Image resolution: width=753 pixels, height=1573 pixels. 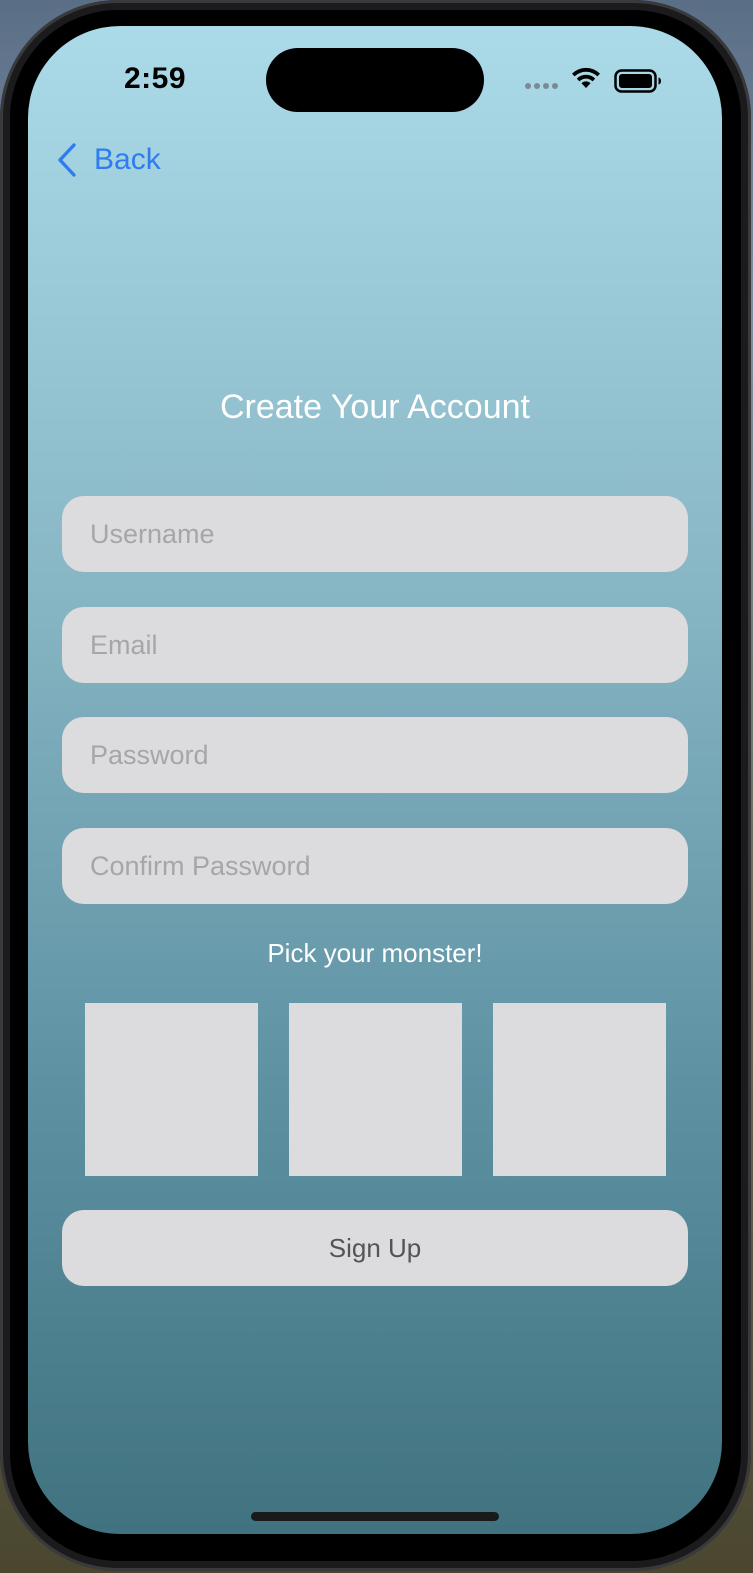 I want to click on wifi-icon, so click(x=586, y=77).